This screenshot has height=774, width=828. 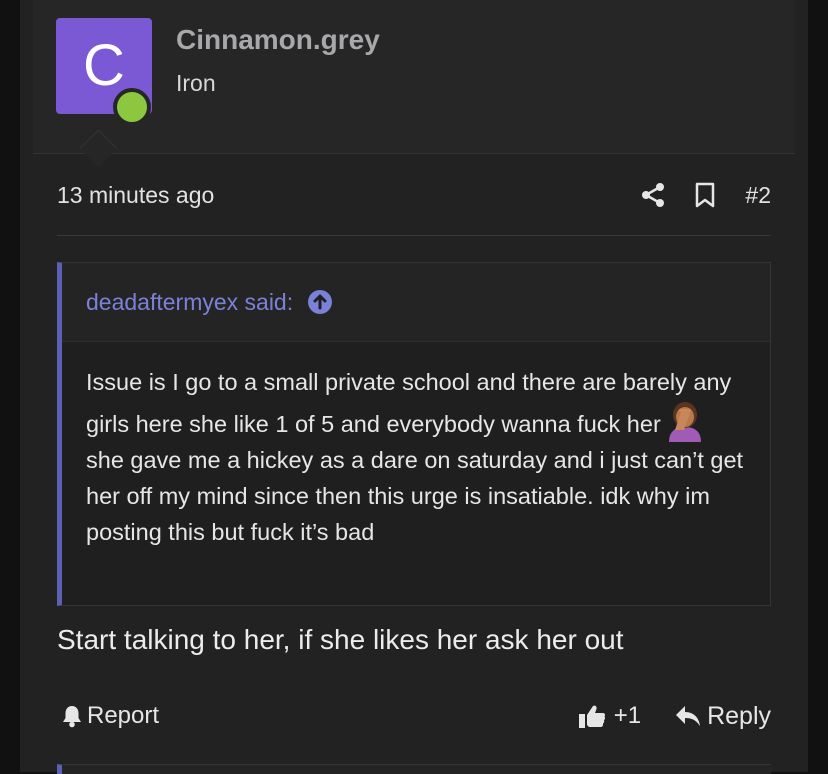 I want to click on jump-to-quote-icon, so click(x=313, y=302).